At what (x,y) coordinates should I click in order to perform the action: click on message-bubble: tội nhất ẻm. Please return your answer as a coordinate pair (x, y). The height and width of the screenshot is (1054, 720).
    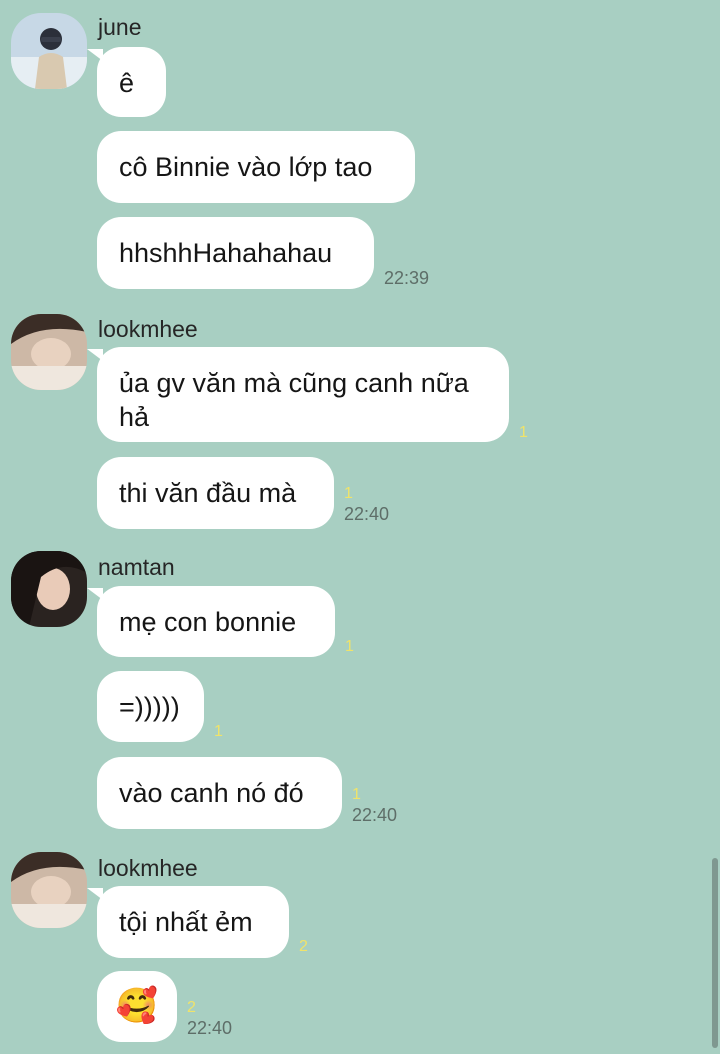
    Looking at the image, I should click on (188, 922).